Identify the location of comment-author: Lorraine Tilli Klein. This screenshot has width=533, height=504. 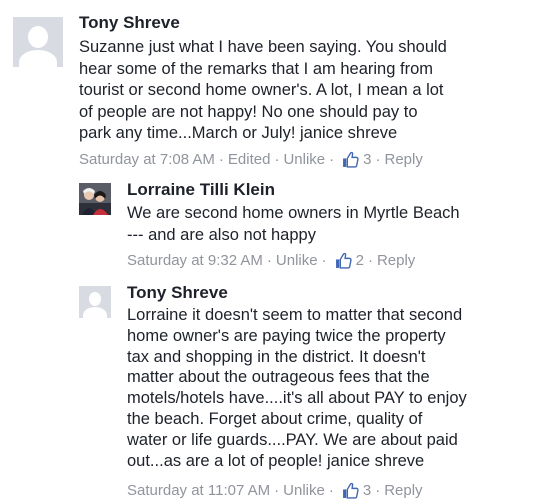
(201, 190).